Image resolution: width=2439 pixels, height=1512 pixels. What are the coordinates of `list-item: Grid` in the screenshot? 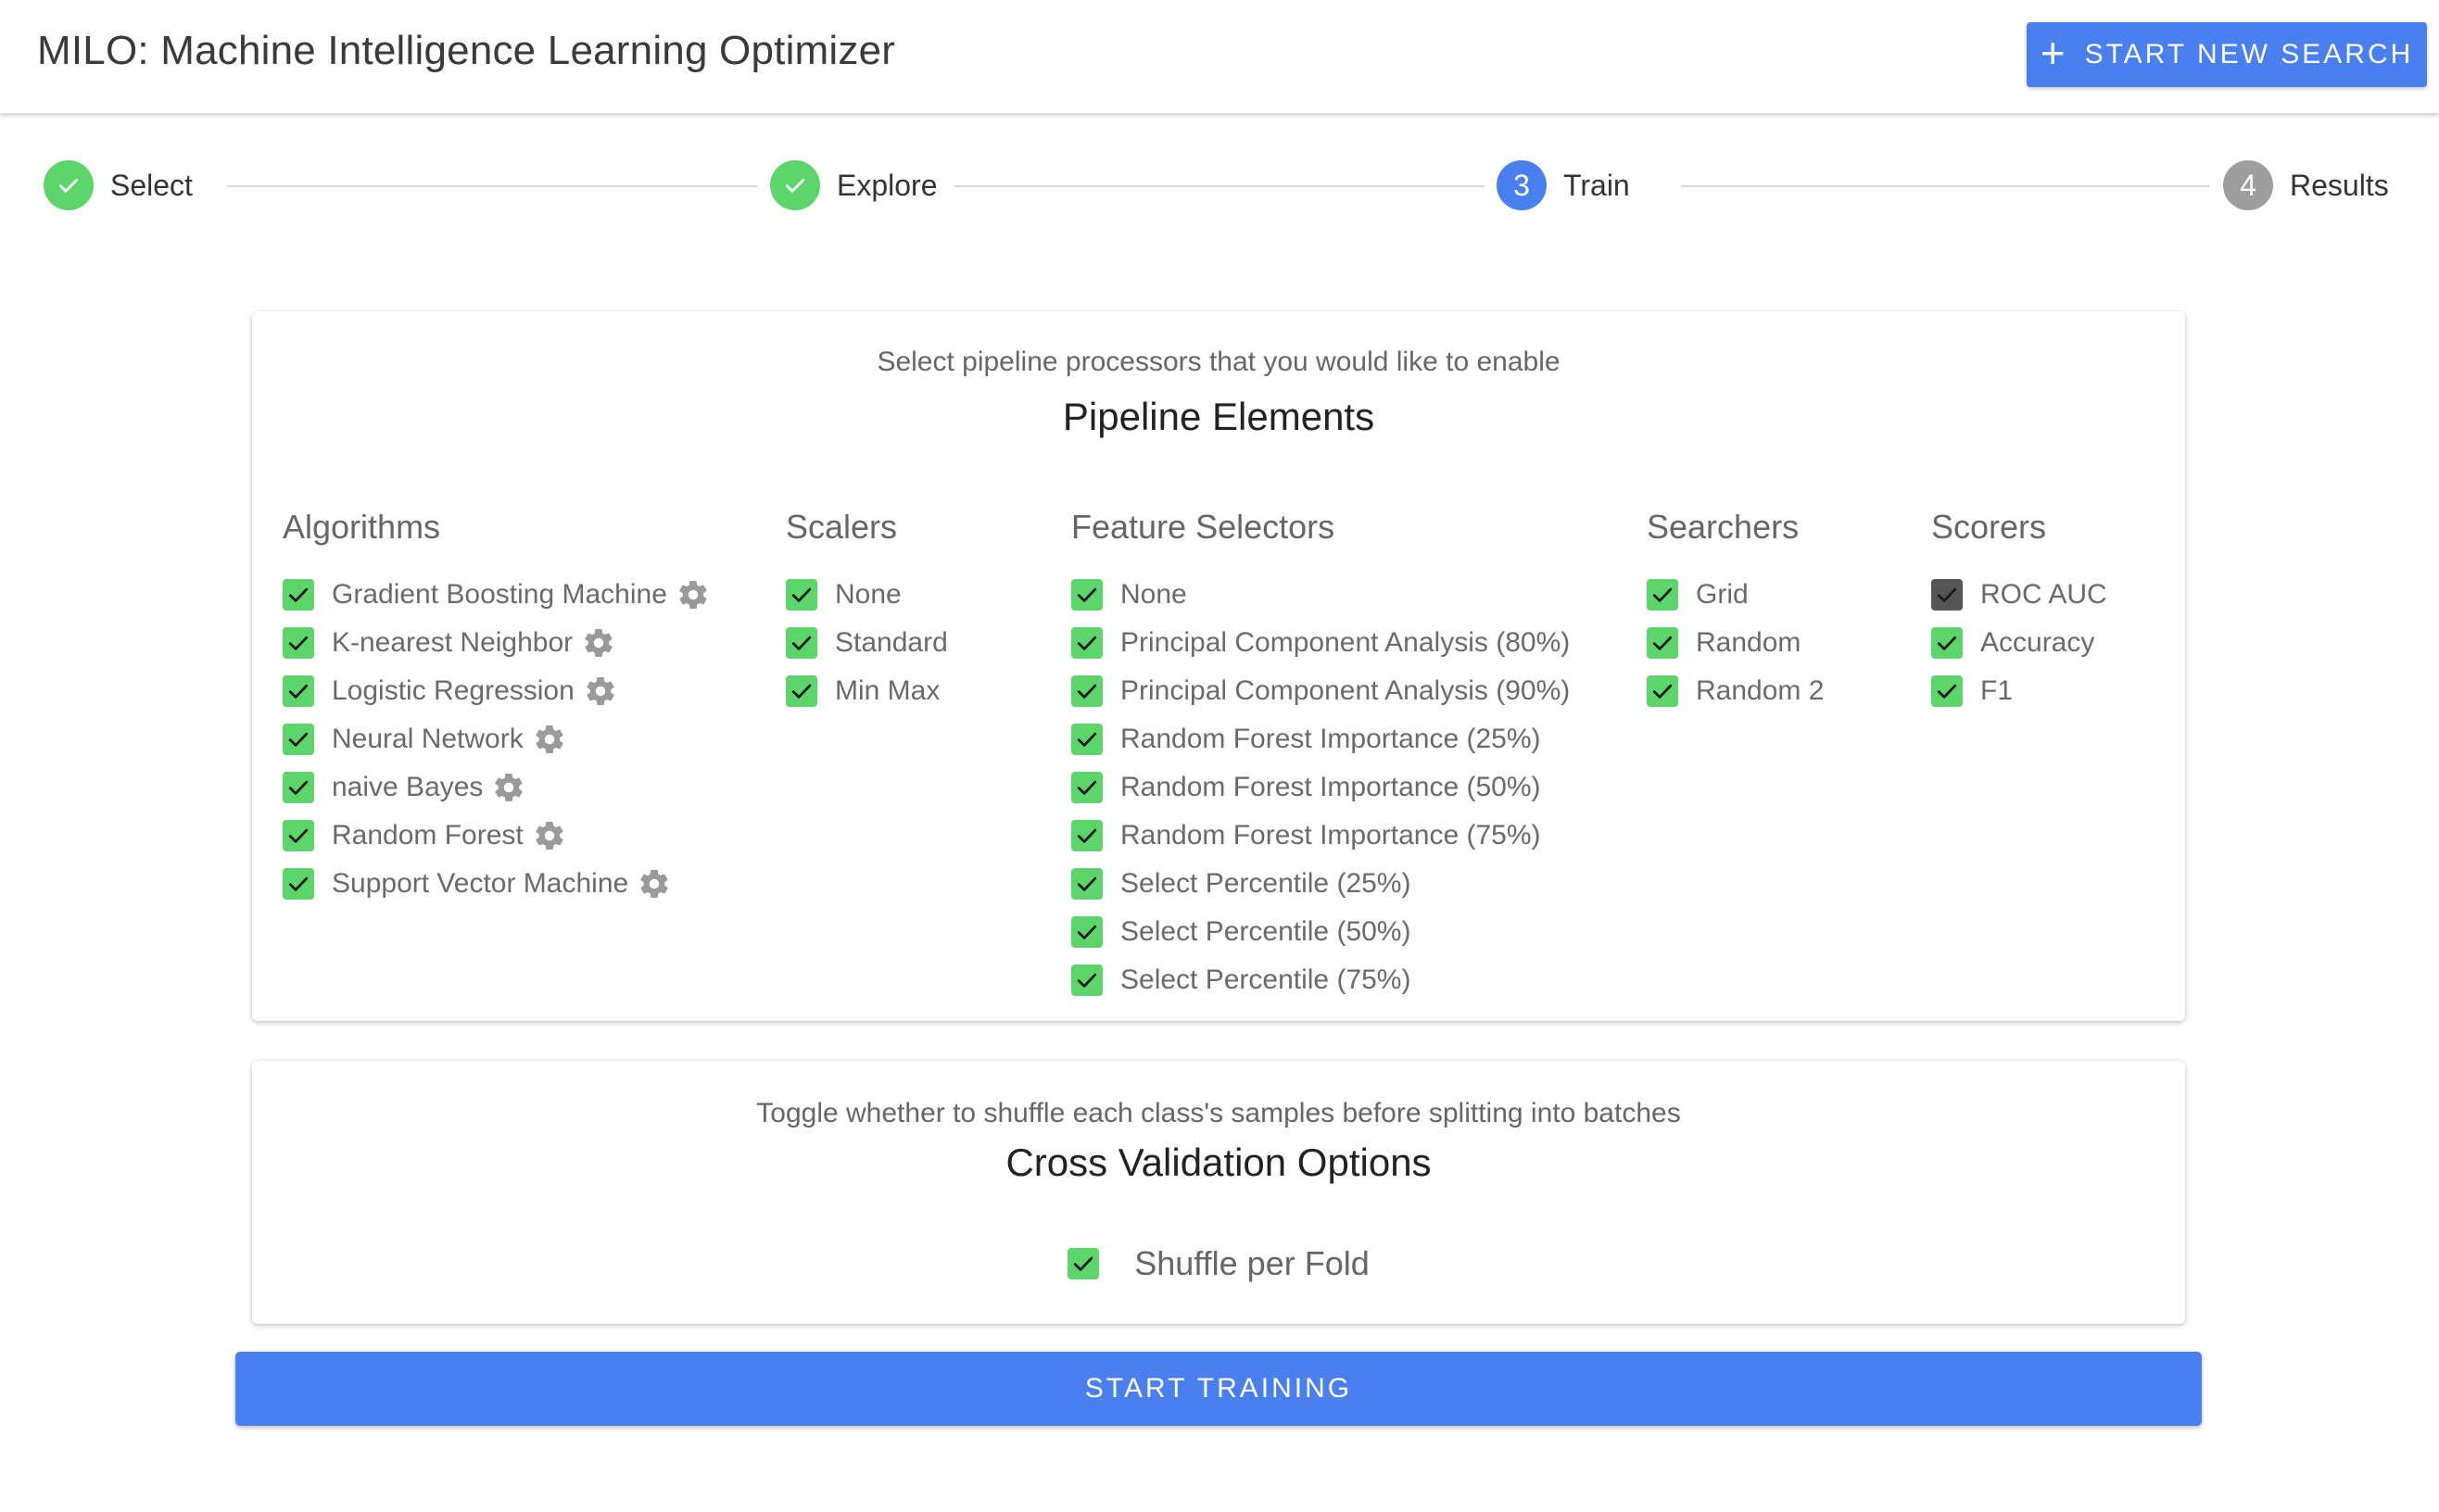 It's located at (1735, 595).